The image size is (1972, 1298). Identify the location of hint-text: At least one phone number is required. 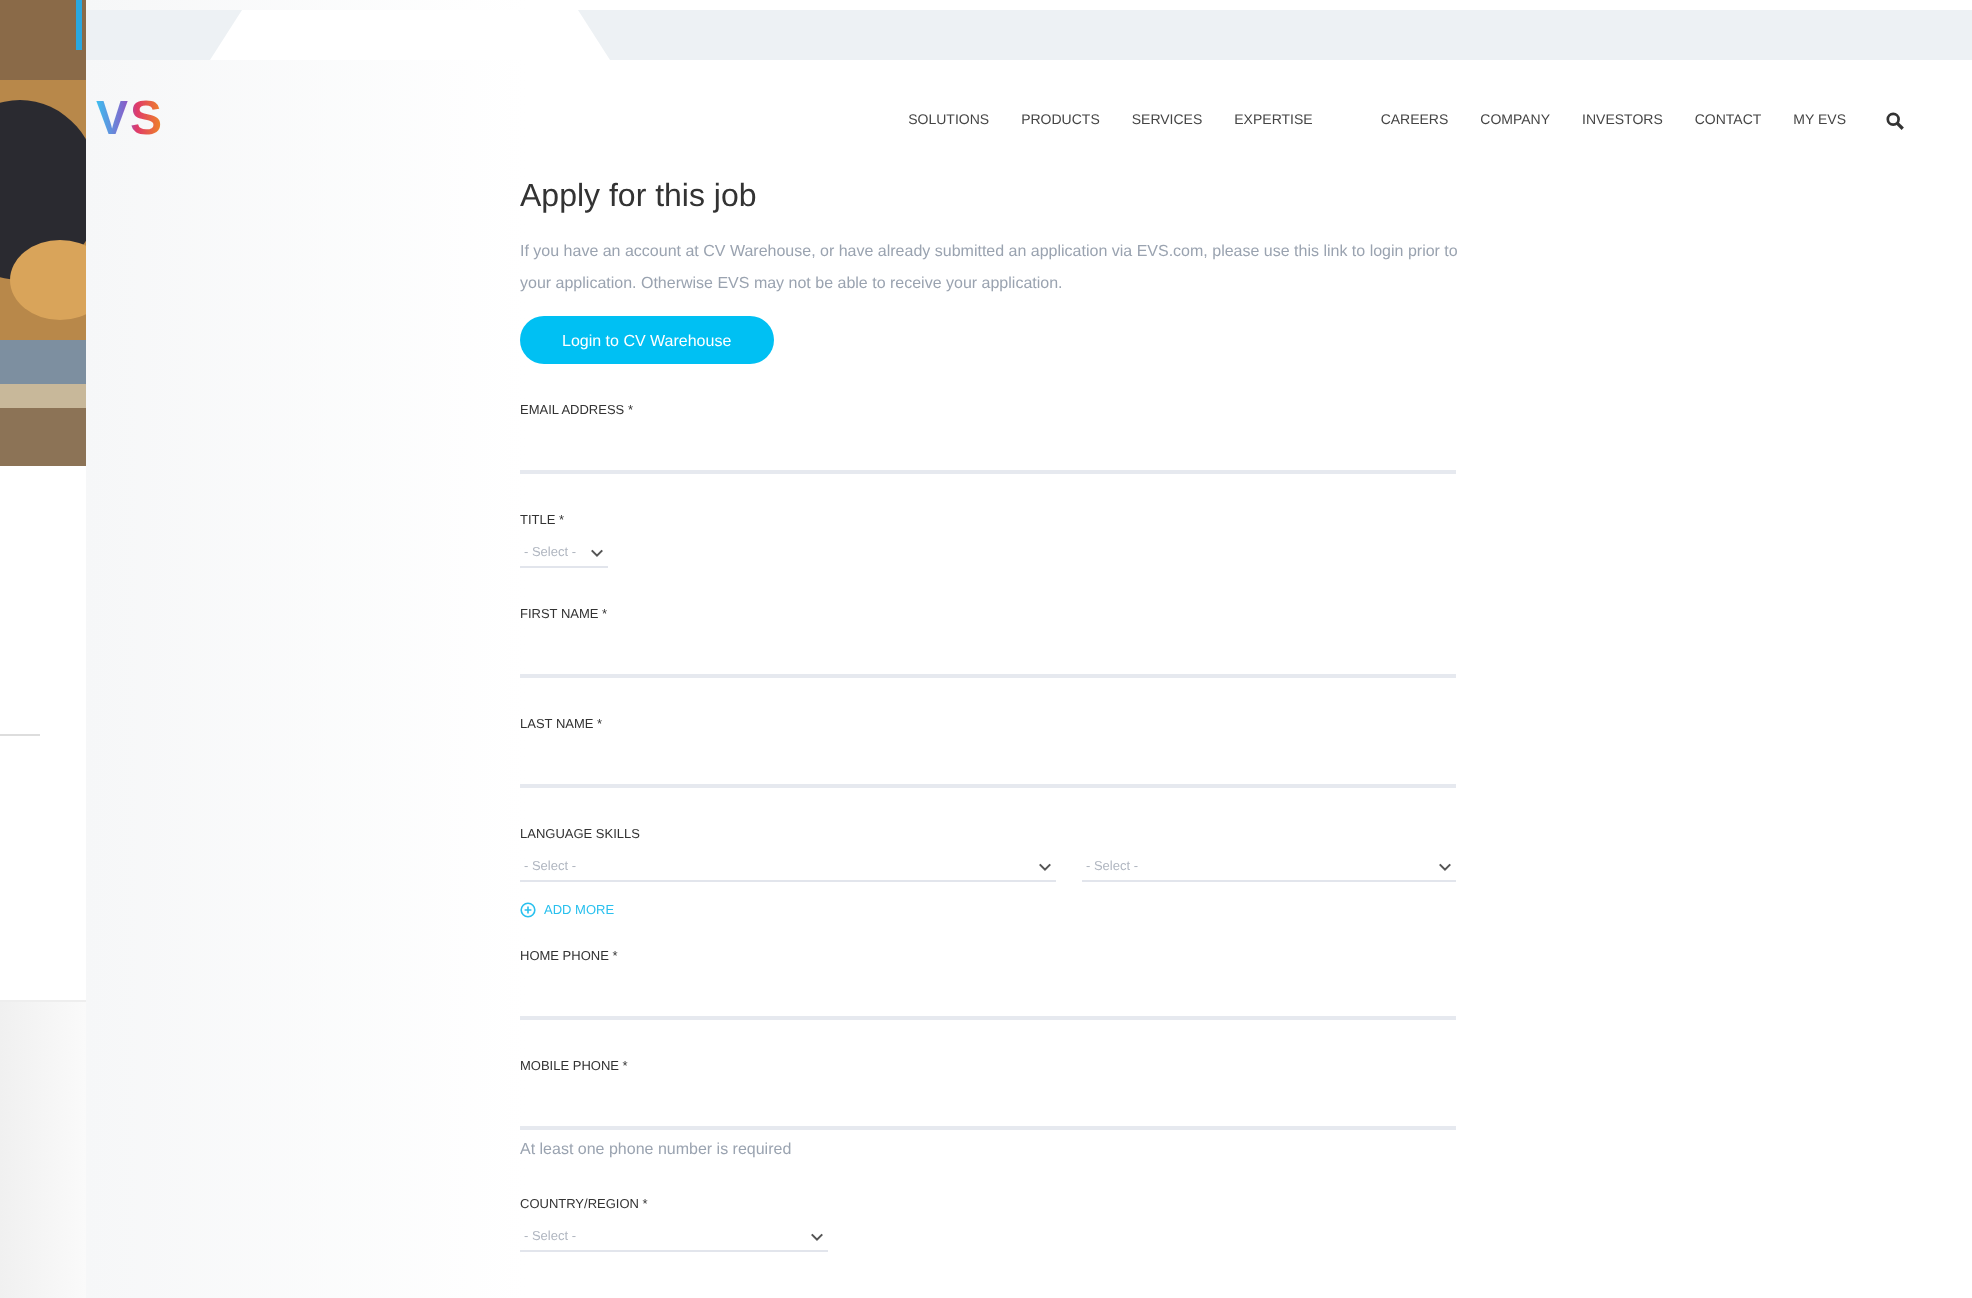
(657, 1149).